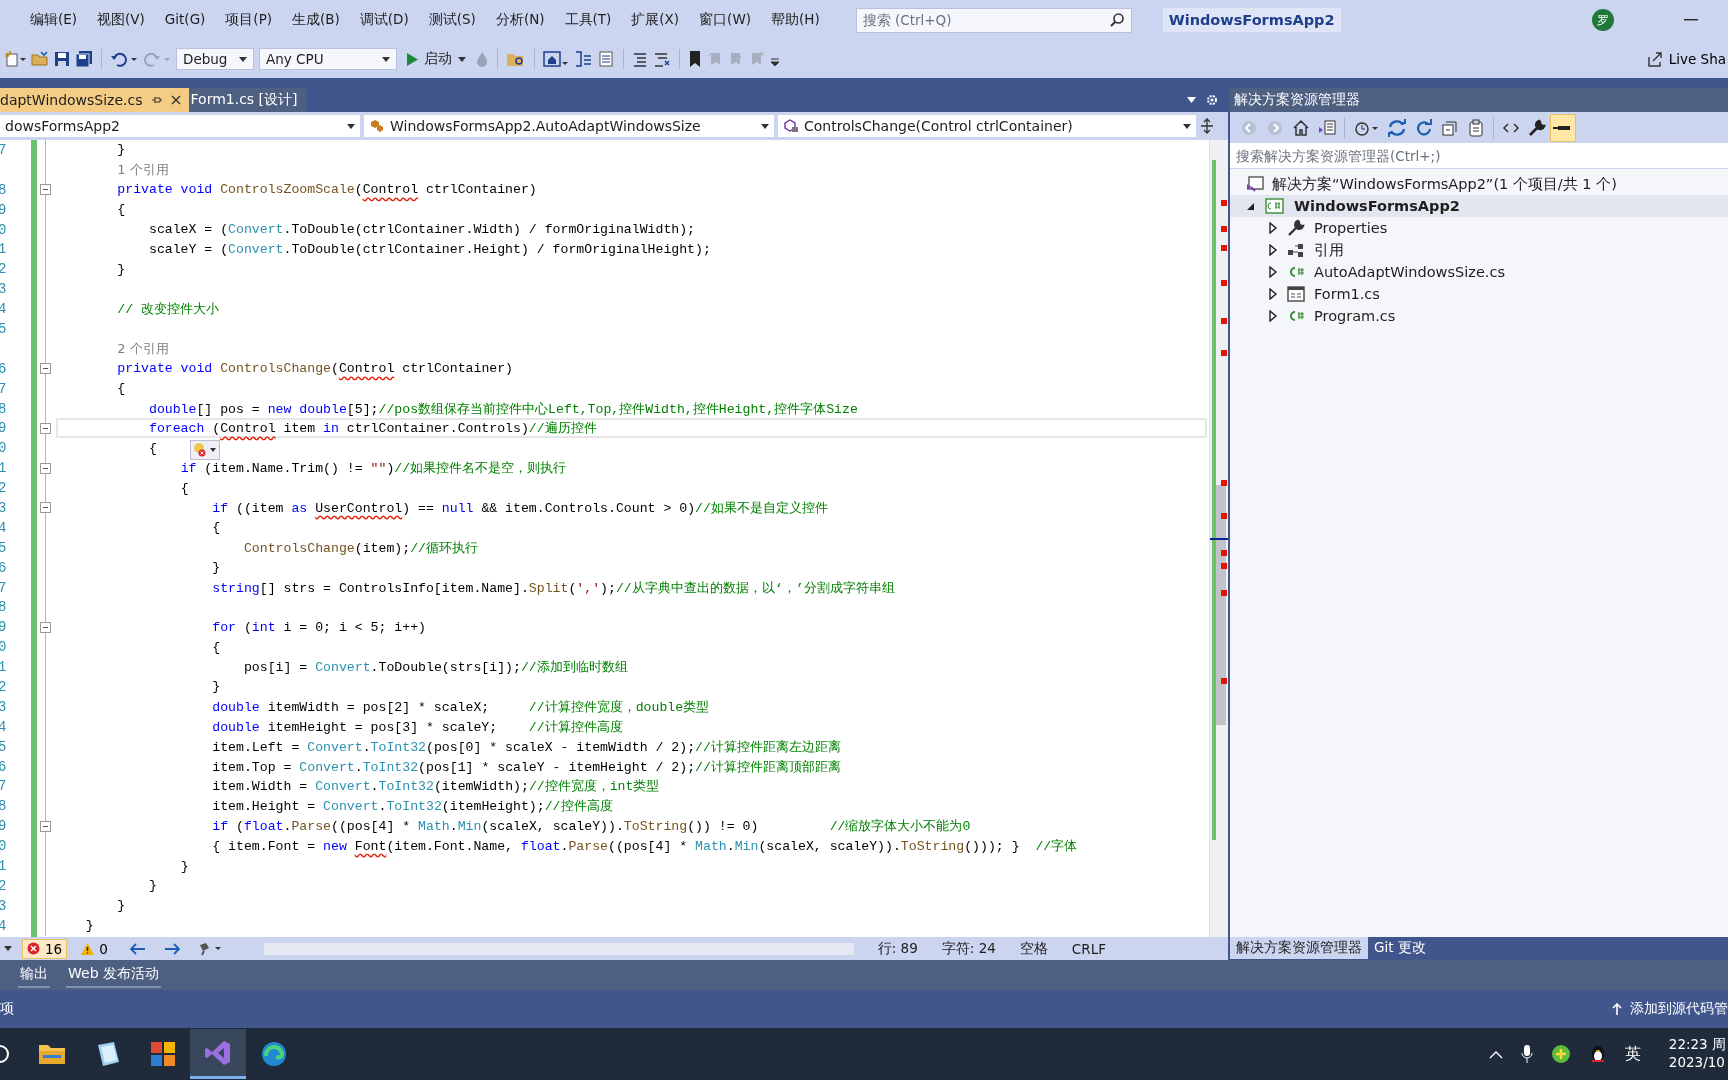 This screenshot has width=1728, height=1080. I want to click on comment-lines-icon, so click(640, 59).